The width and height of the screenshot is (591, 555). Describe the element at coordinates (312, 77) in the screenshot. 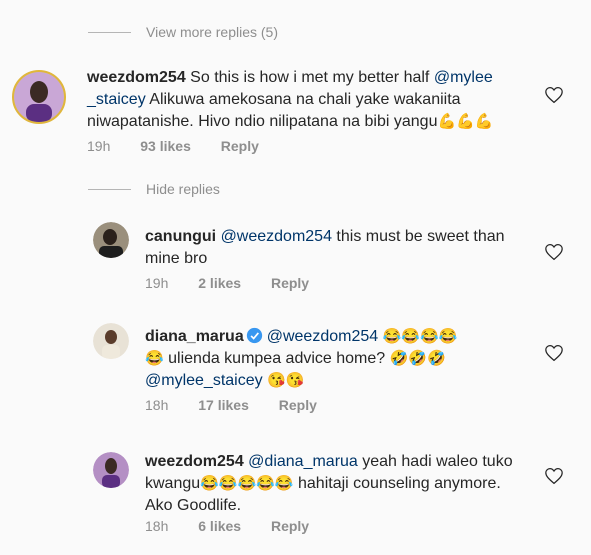

I see `comment-text: So this is how i met my better half` at that location.